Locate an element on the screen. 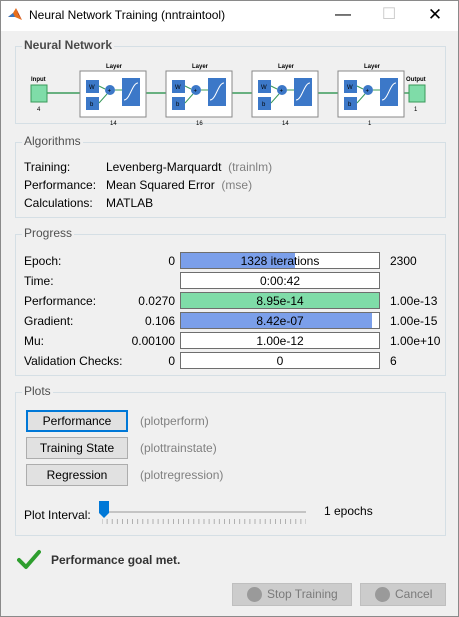  plot-training-state-fn: (plottrainstate) is located at coordinates (178, 448).